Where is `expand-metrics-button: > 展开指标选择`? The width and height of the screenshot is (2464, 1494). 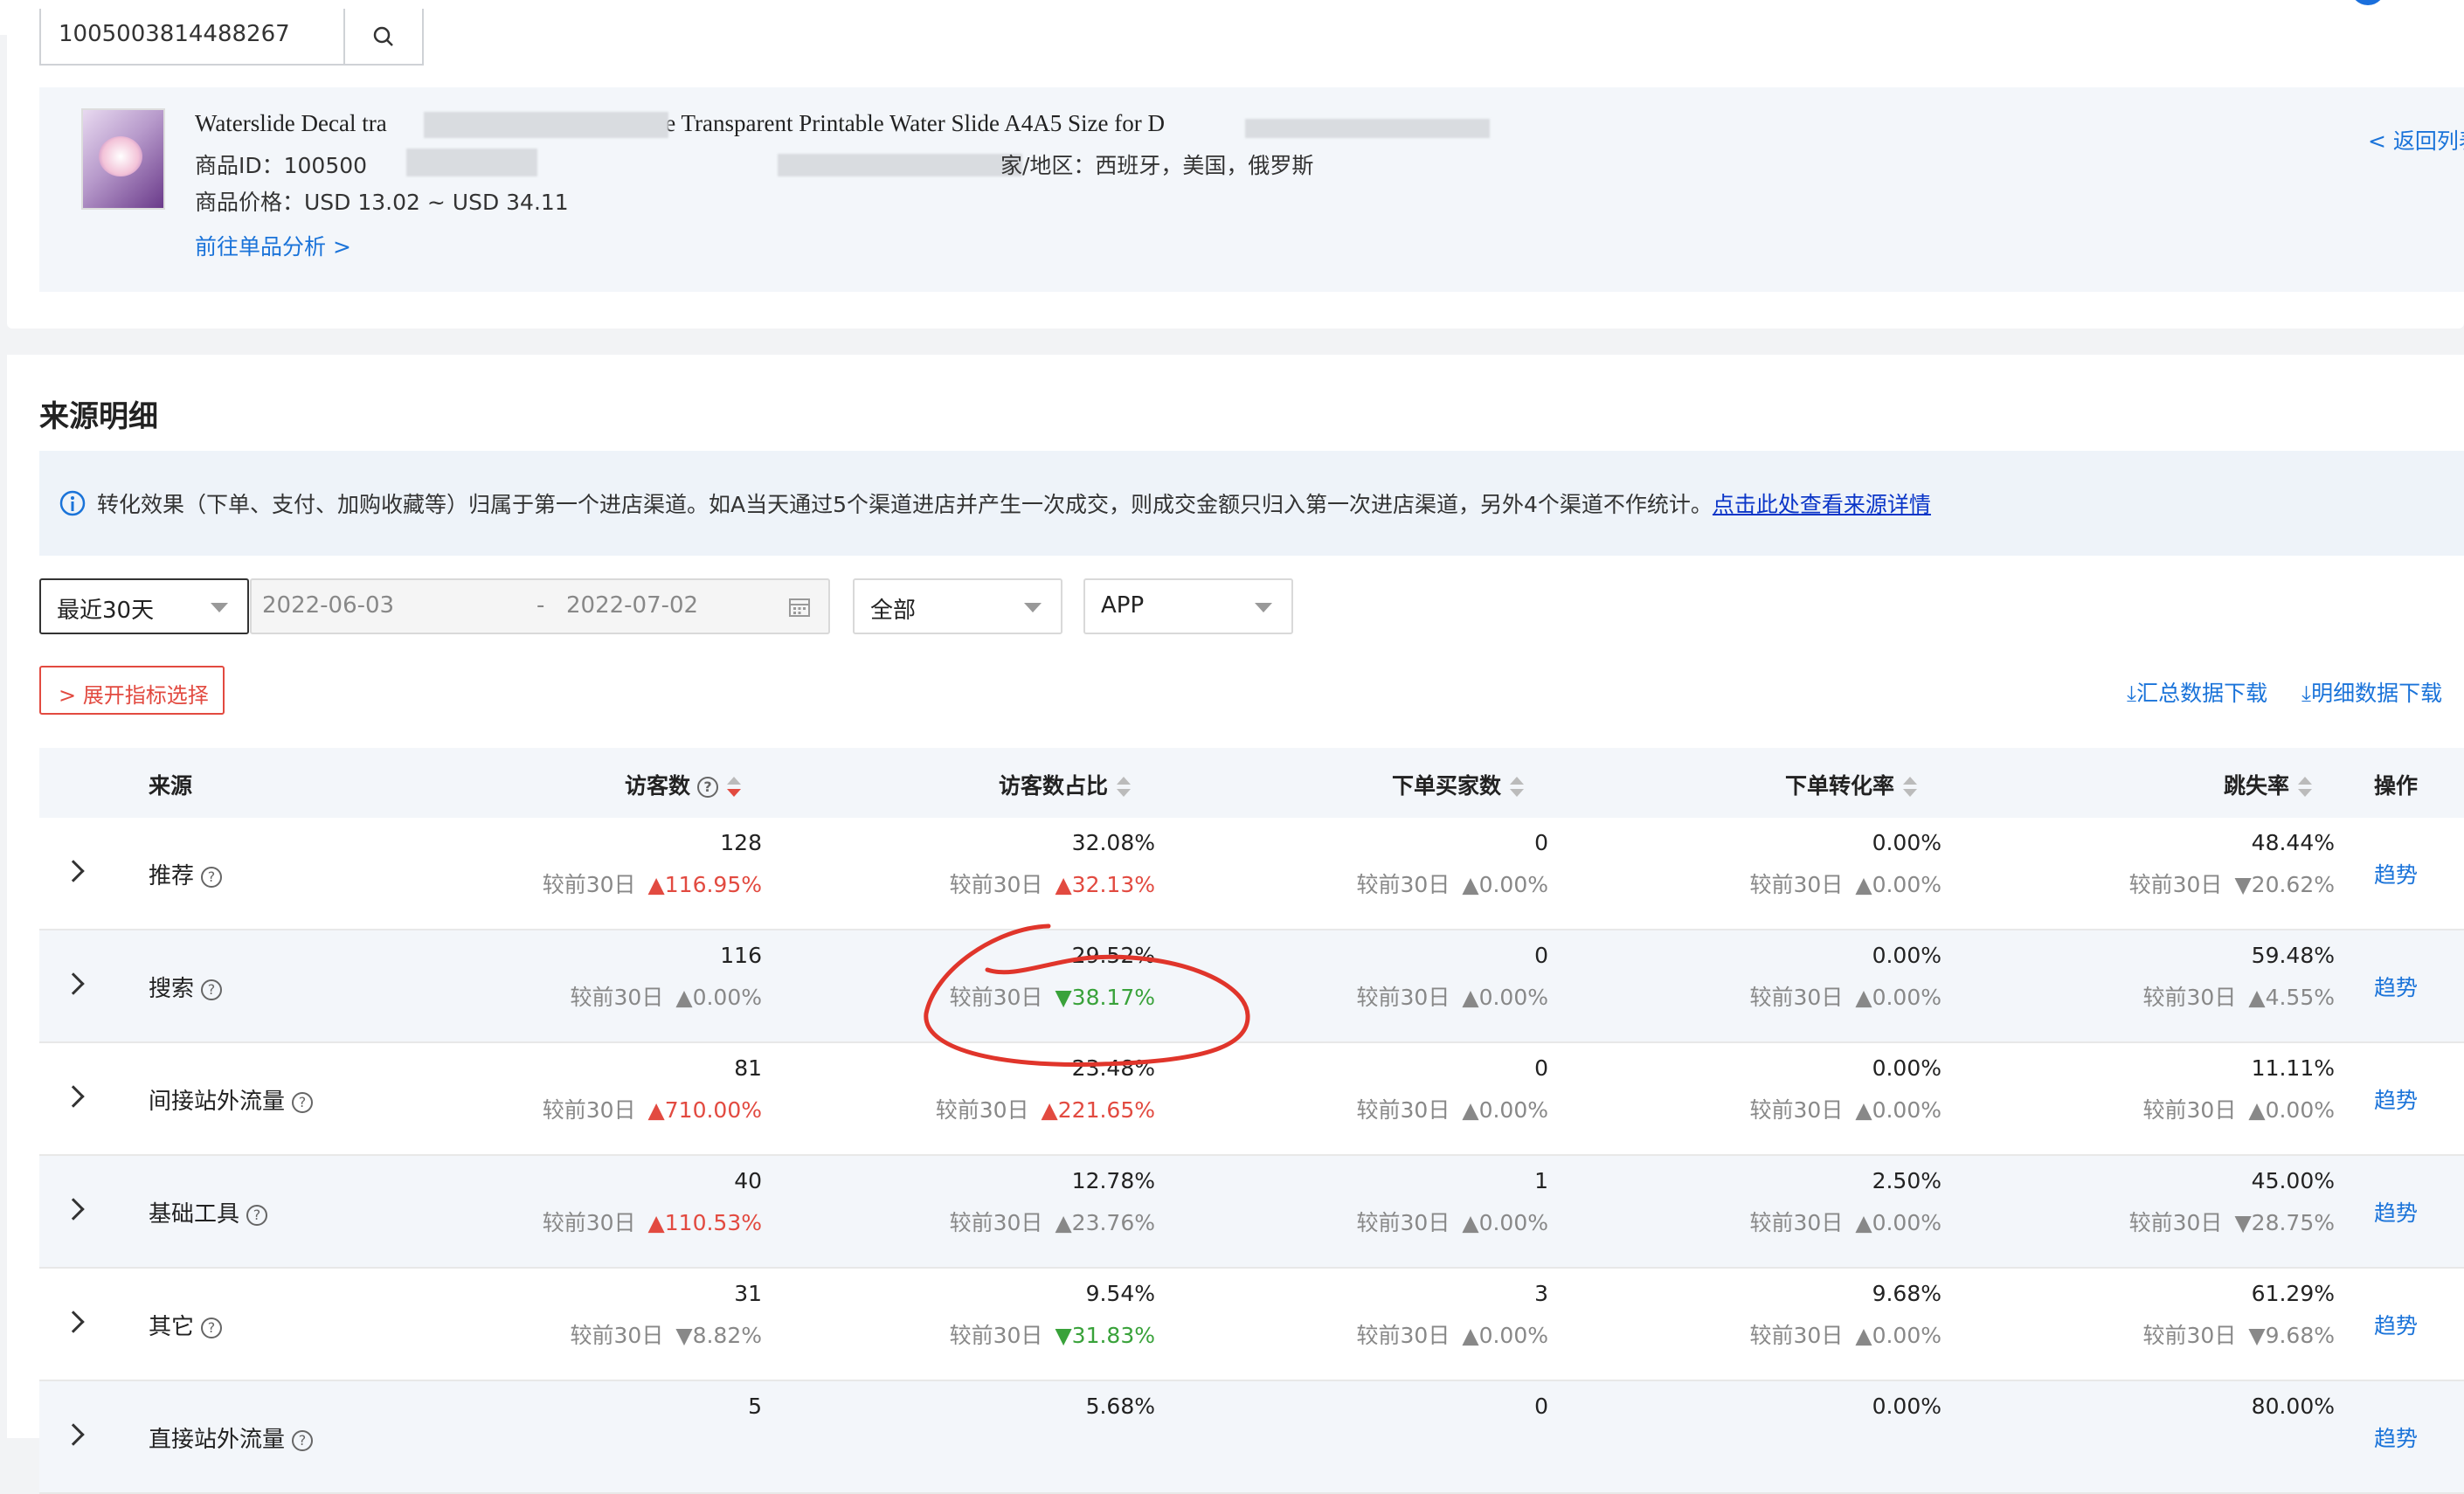
expand-metrics-button: > 展开指标选择 is located at coordinates (132, 691).